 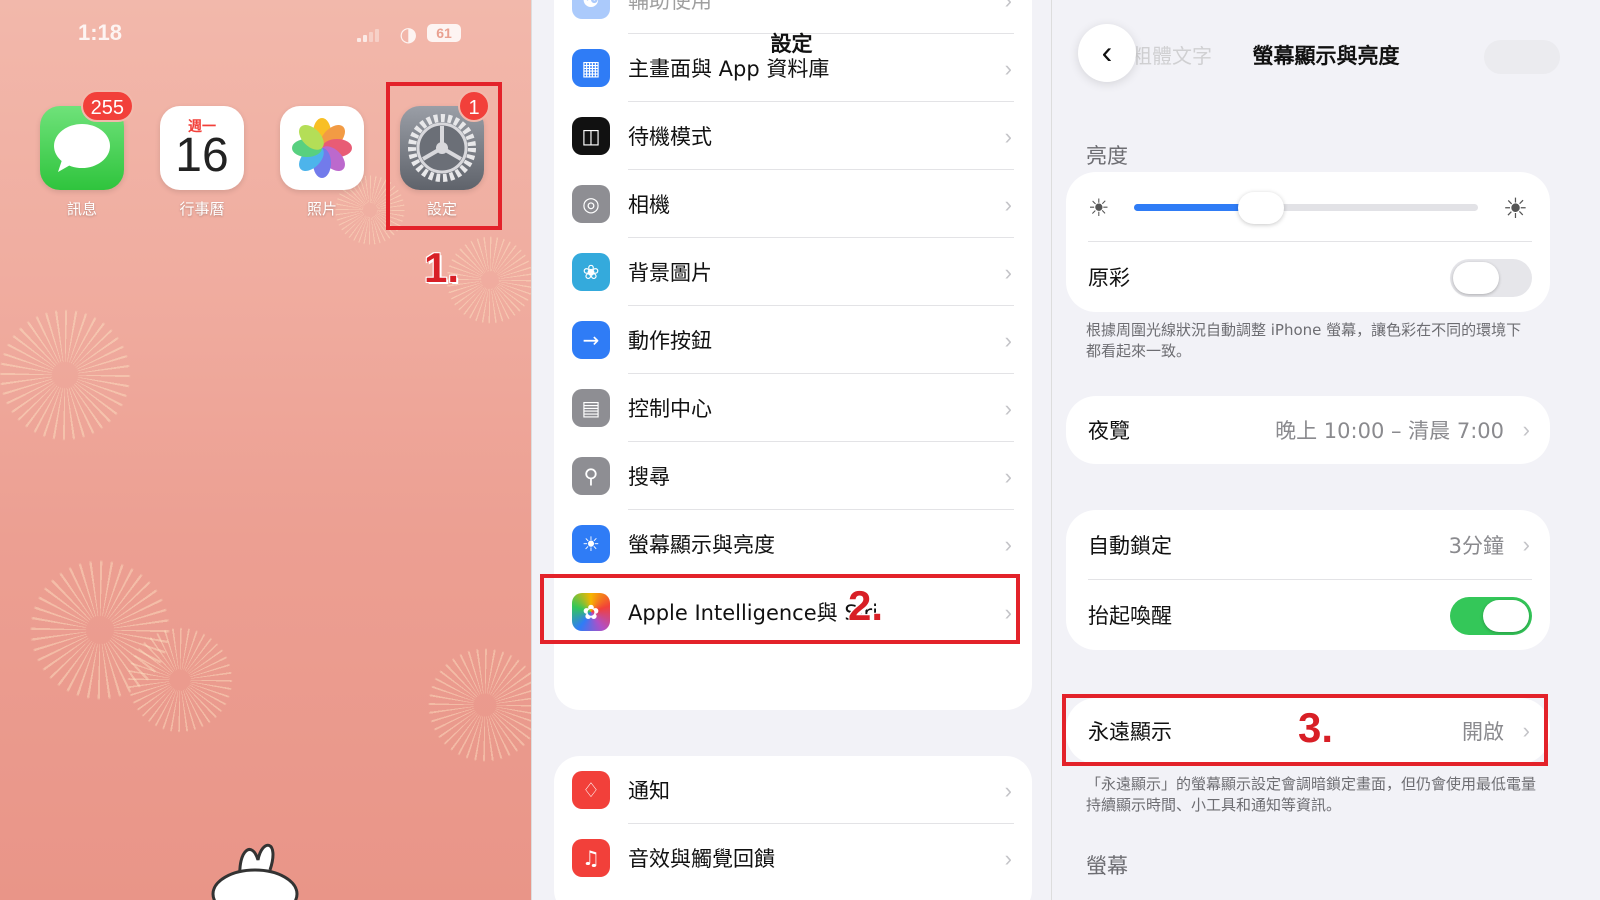 What do you see at coordinates (1099, 208) in the screenshot?
I see `sun-small-icon: ☀` at bounding box center [1099, 208].